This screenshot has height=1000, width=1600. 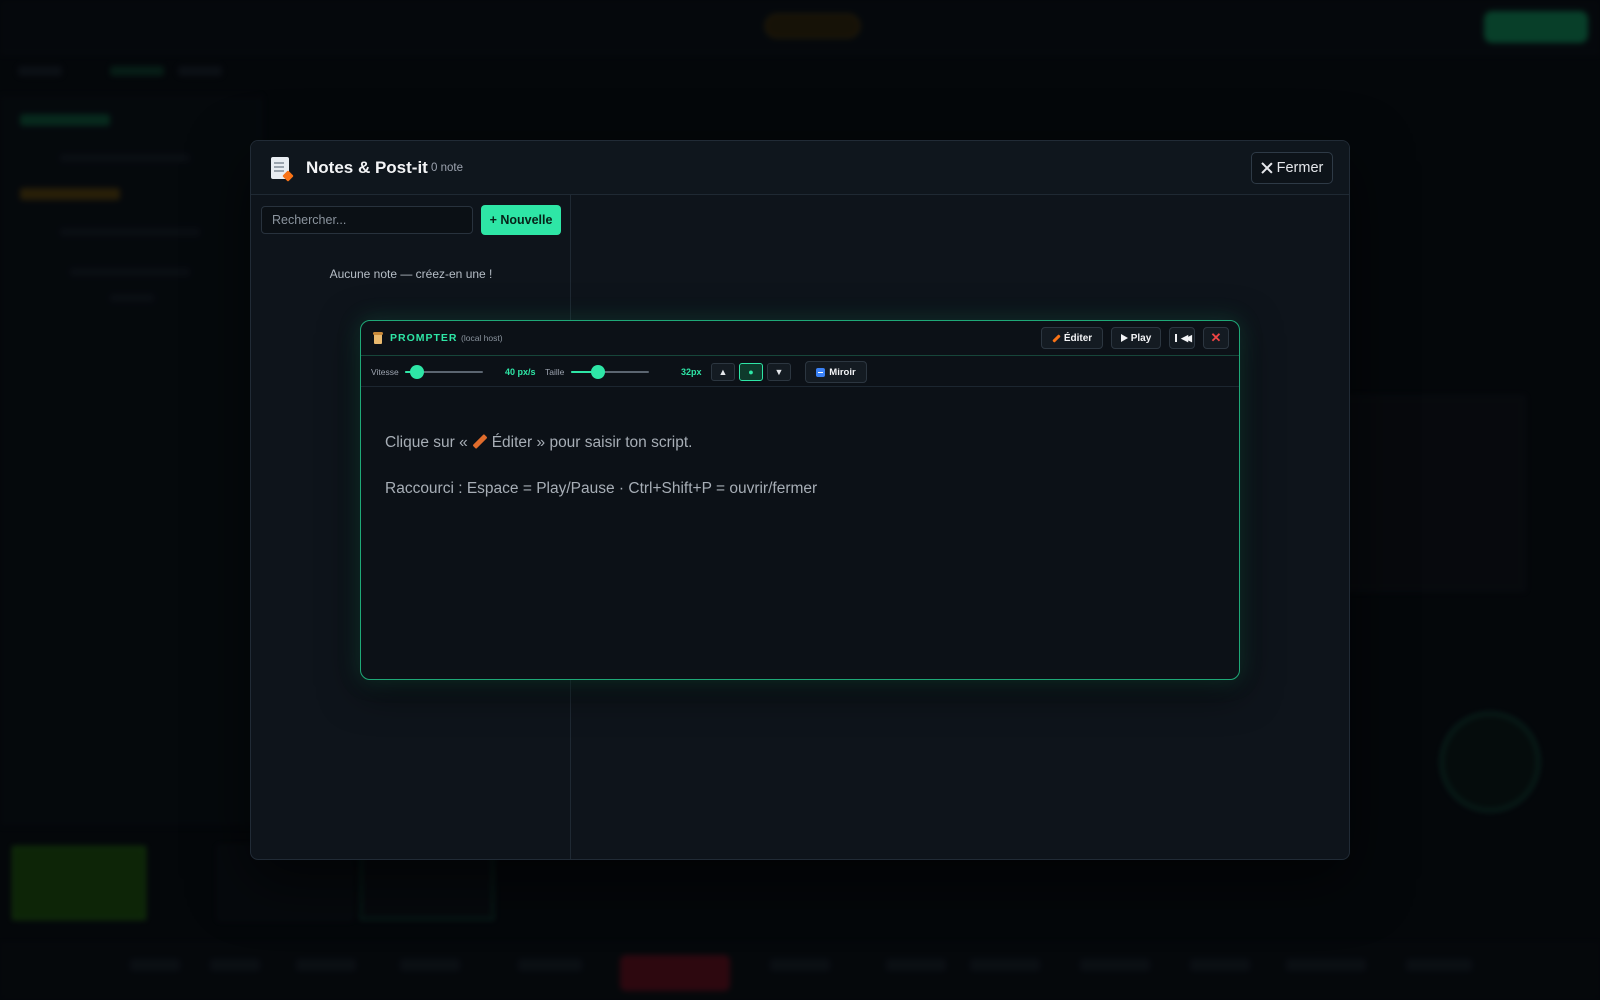 I want to click on speed-slider, so click(x=444, y=372).